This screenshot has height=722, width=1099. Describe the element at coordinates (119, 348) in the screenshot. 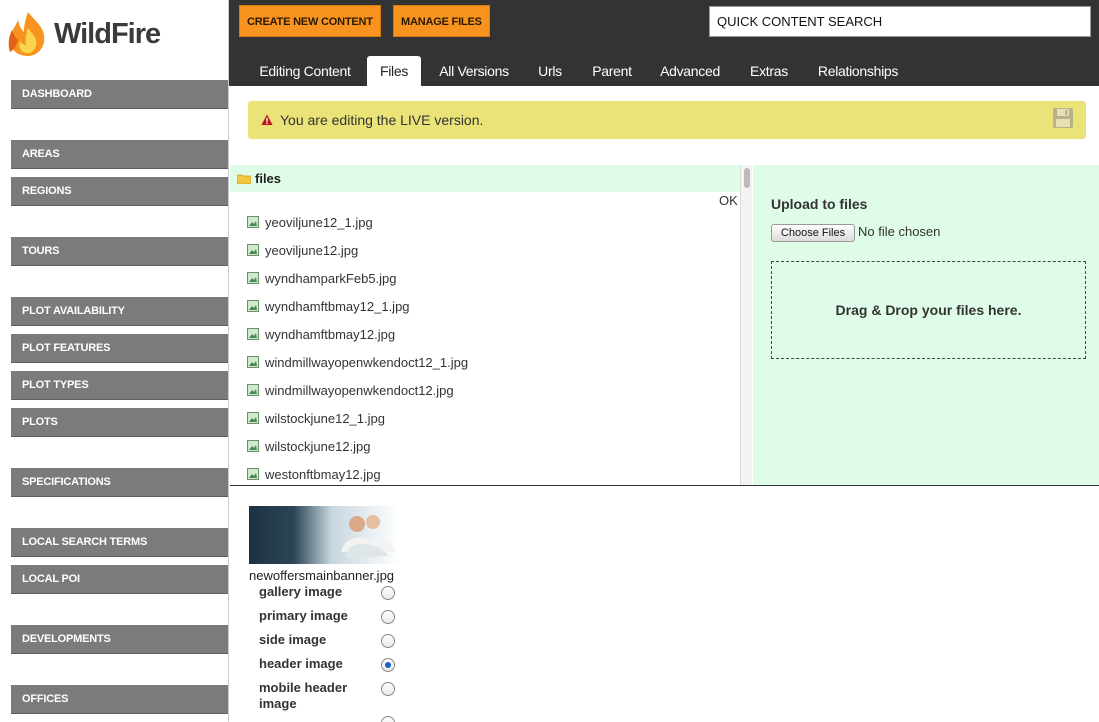

I see `sidebar-item-plot-features: PLOT FEATURES` at that location.